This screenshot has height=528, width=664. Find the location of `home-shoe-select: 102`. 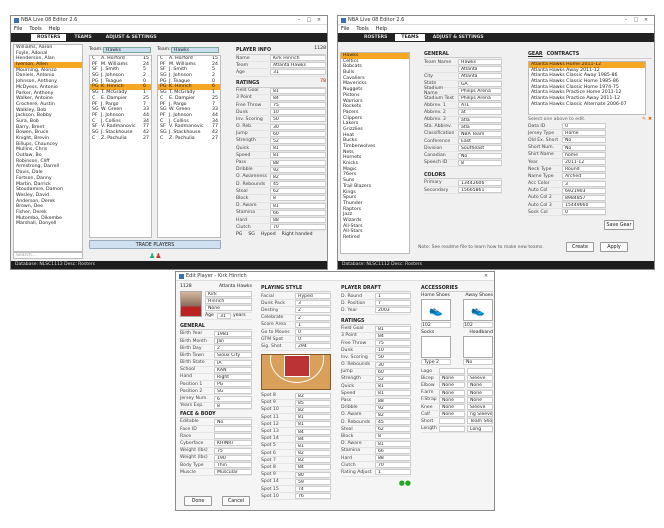

home-shoe-select: 102 is located at coordinates (436, 325).